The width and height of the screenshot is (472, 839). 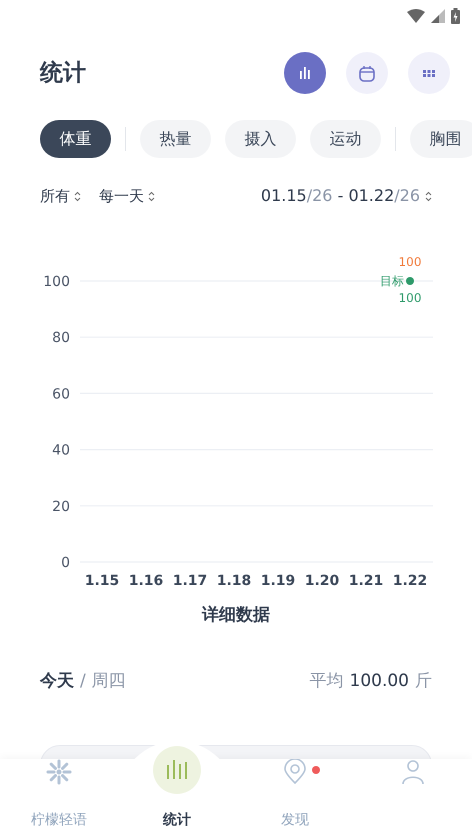 I want to click on page-title: 统计, so click(x=63, y=73).